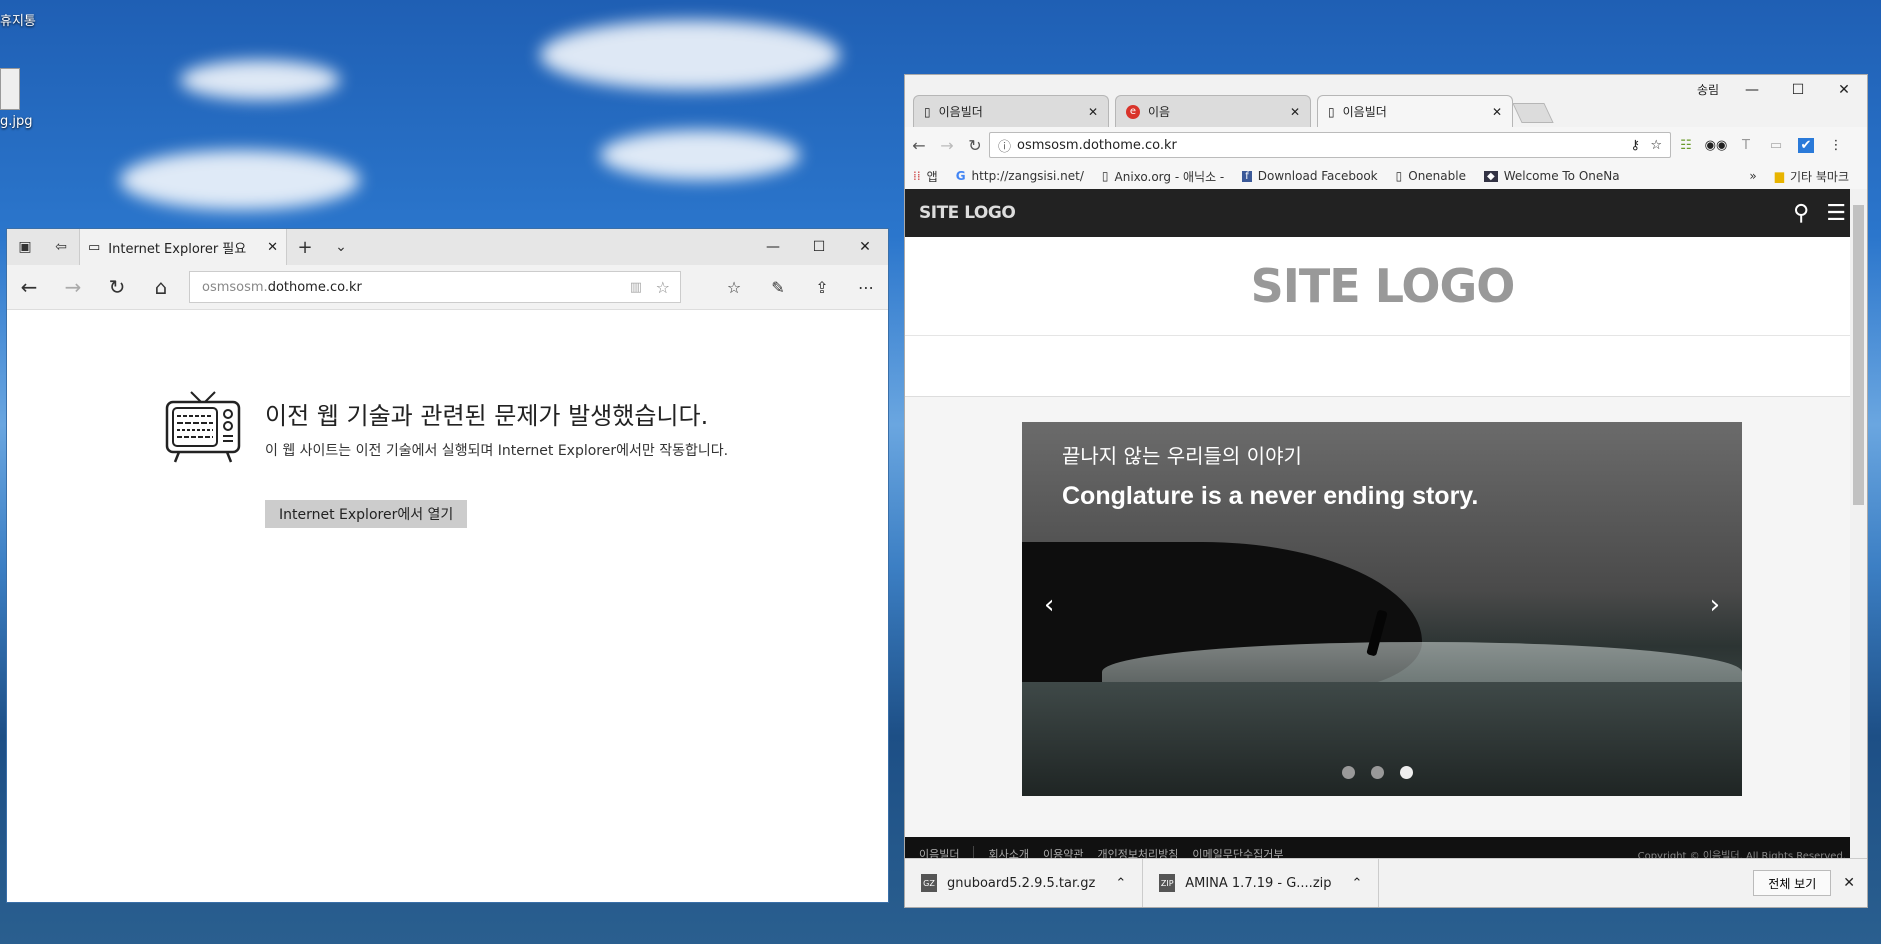 This screenshot has height=944, width=1881. I want to click on scrollbar-thumb, so click(1858, 355).